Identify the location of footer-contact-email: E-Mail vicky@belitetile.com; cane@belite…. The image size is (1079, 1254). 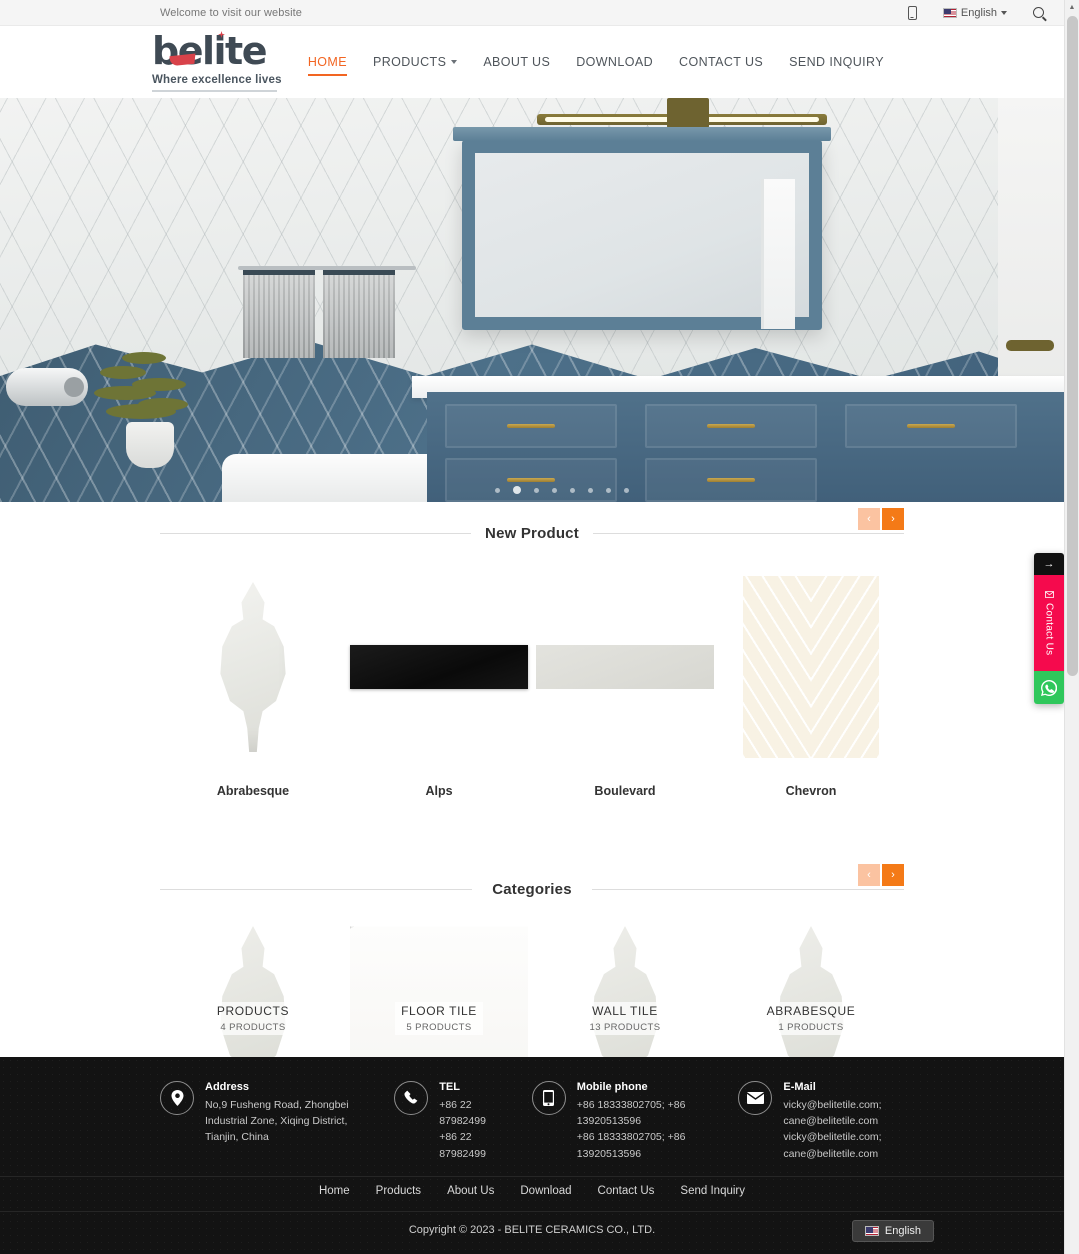
(821, 1121).